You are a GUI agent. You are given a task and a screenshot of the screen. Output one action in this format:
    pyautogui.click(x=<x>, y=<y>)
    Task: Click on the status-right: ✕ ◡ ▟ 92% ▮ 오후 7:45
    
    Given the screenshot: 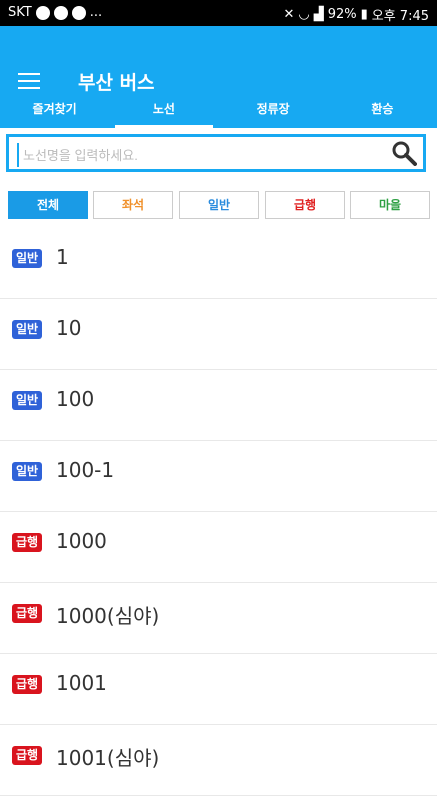 What is the action you would take?
    pyautogui.click(x=356, y=14)
    